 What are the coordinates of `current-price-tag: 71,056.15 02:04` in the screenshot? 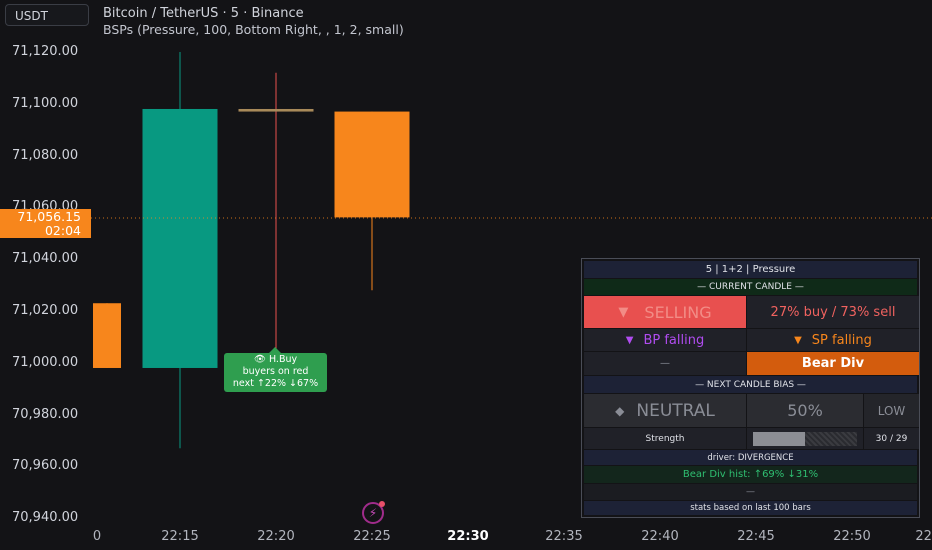 It's located at (45, 223).